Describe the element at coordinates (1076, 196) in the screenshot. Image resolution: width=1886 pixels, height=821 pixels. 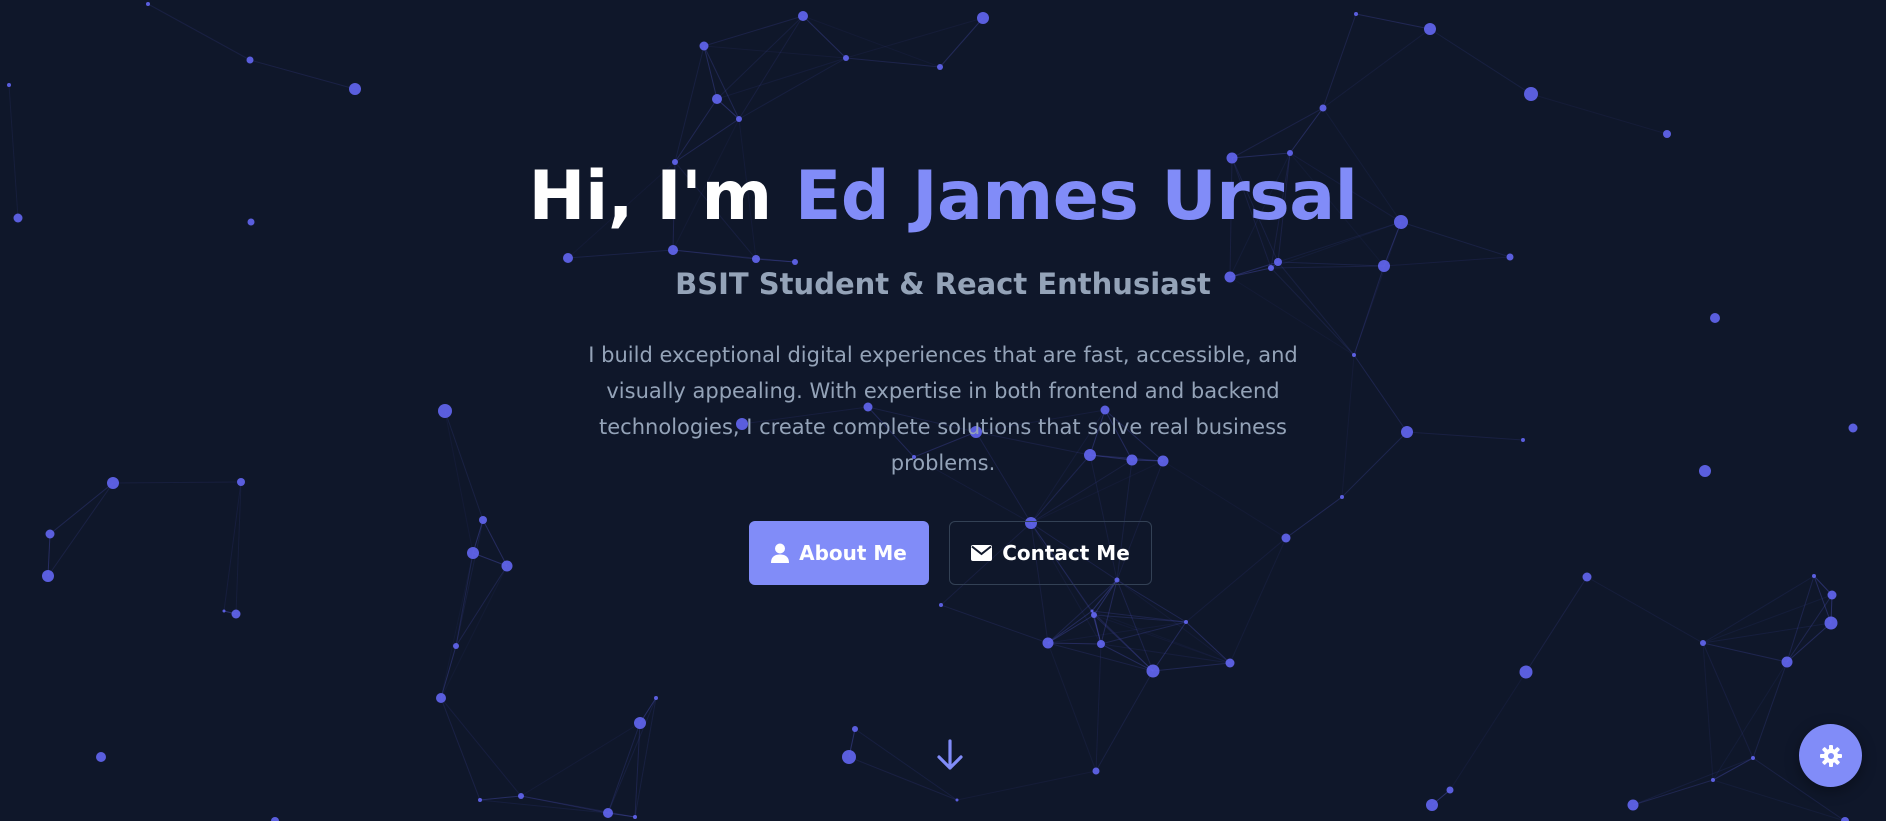
I see `title-name: Ed James Ursal` at that location.